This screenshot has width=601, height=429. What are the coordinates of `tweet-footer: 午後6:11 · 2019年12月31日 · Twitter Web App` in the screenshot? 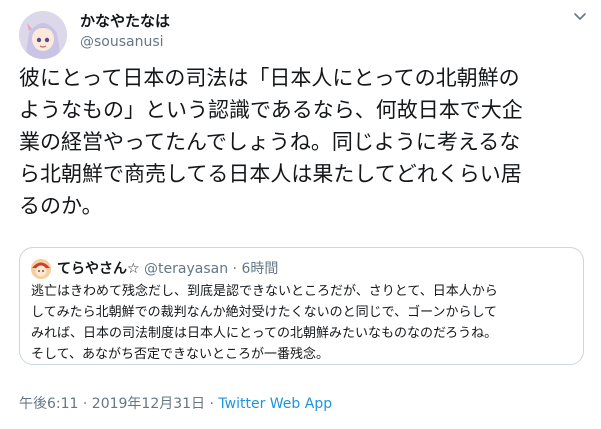 It's located at (175, 404).